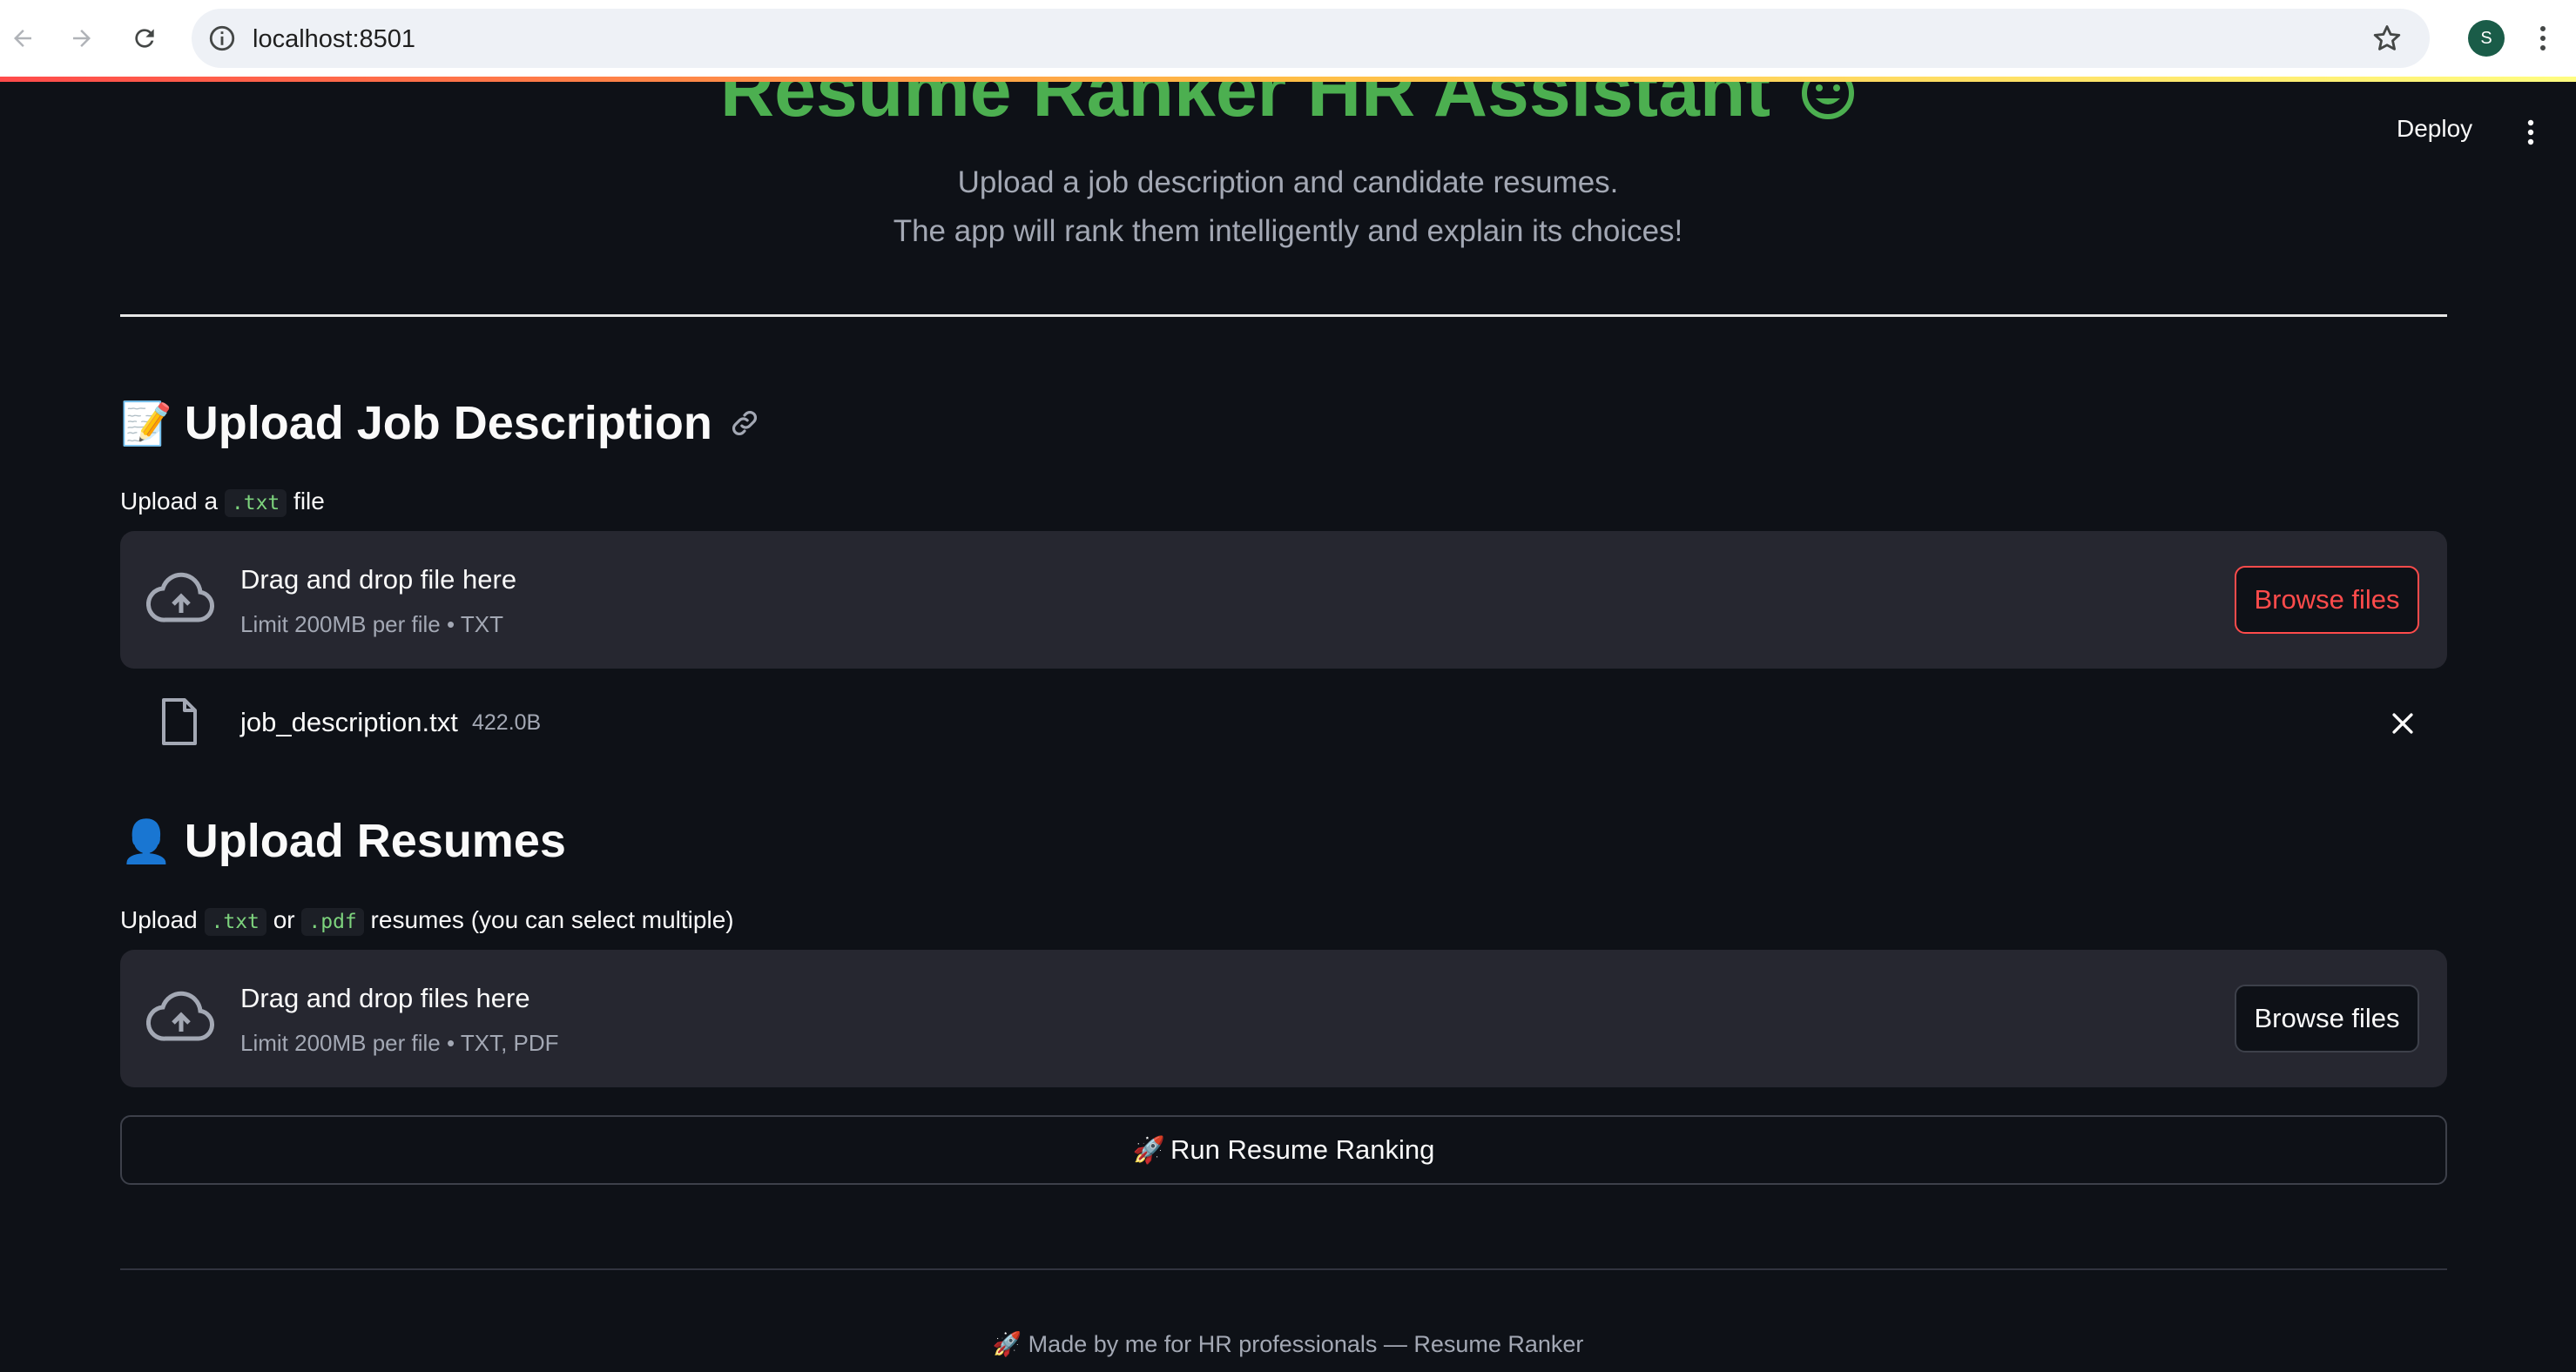  What do you see at coordinates (552, 919) in the screenshot?
I see `resume-label-suffix: resumes (you can select multiple)` at bounding box center [552, 919].